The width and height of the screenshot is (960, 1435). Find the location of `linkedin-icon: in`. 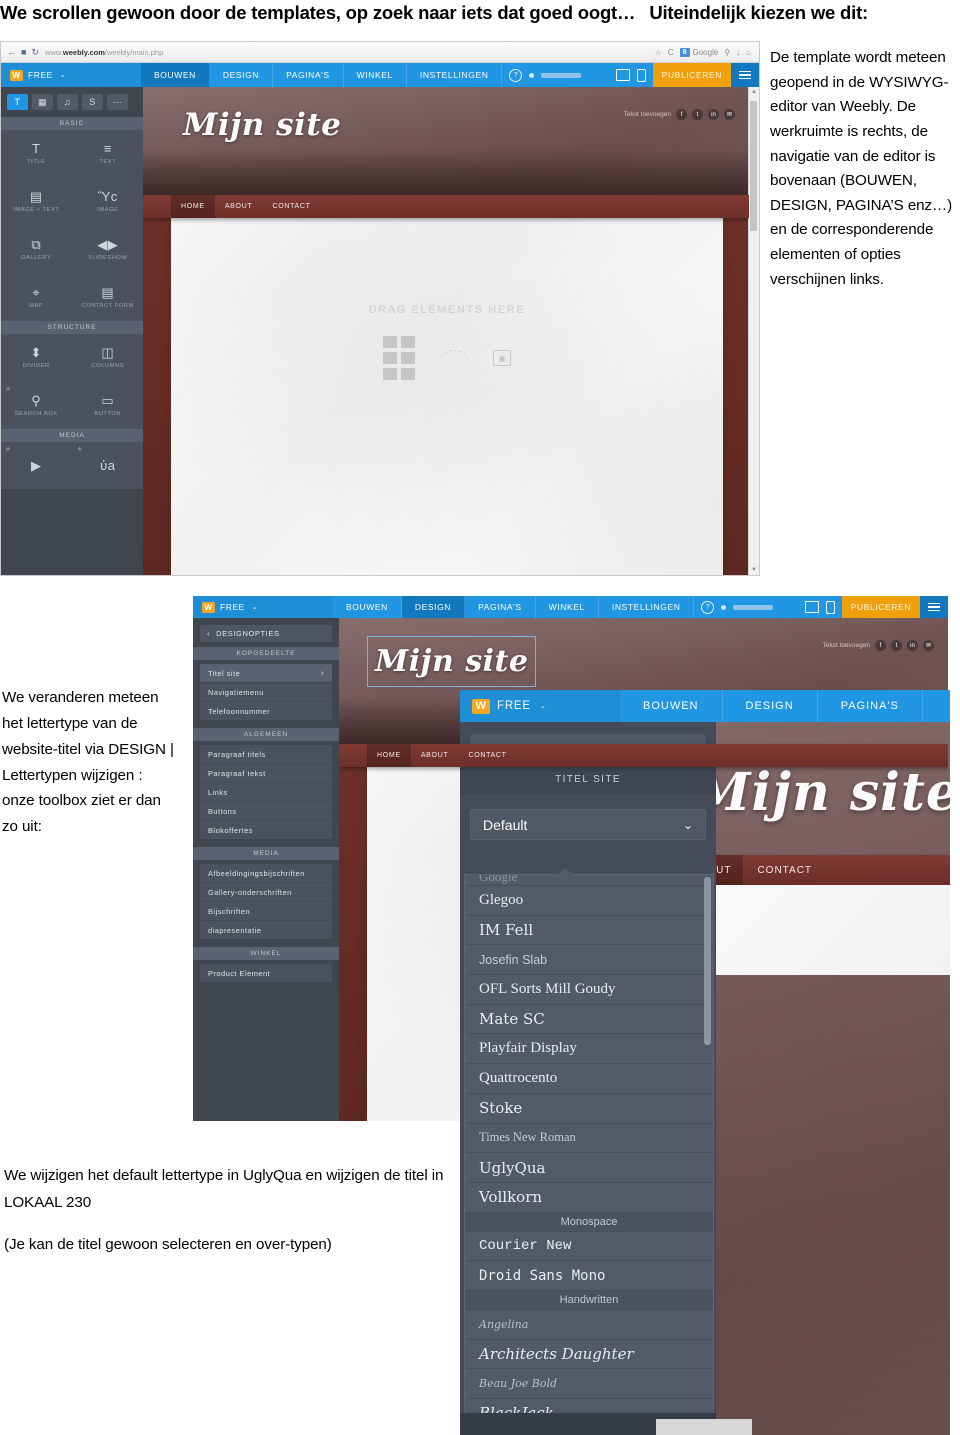

linkedin-icon: in is located at coordinates (912, 645).